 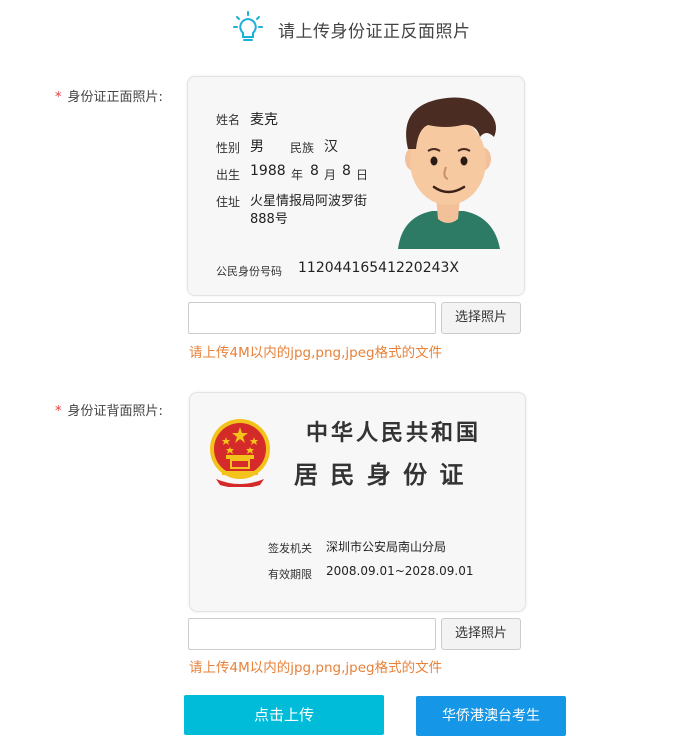 I want to click on front-upload-hint: 请上传4M以内的jpg,png,jpeg格式的文件, so click(x=316, y=353).